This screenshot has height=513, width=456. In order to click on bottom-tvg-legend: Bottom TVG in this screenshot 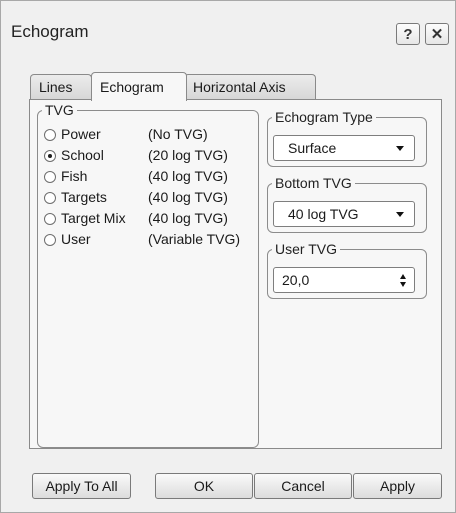, I will do `click(313, 183)`.